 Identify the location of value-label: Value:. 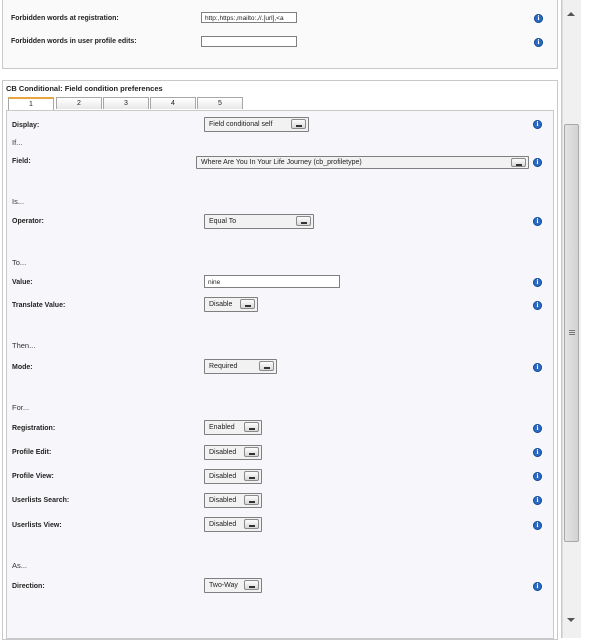
(22, 282).